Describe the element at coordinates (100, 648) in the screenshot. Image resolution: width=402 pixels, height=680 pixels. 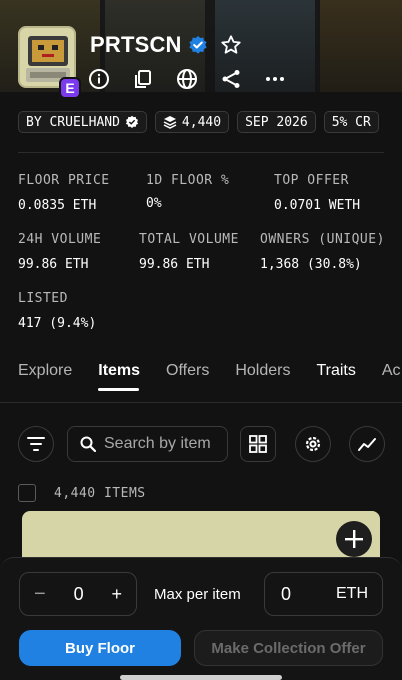
I see `buy-floor-button: Buy Floor` at that location.